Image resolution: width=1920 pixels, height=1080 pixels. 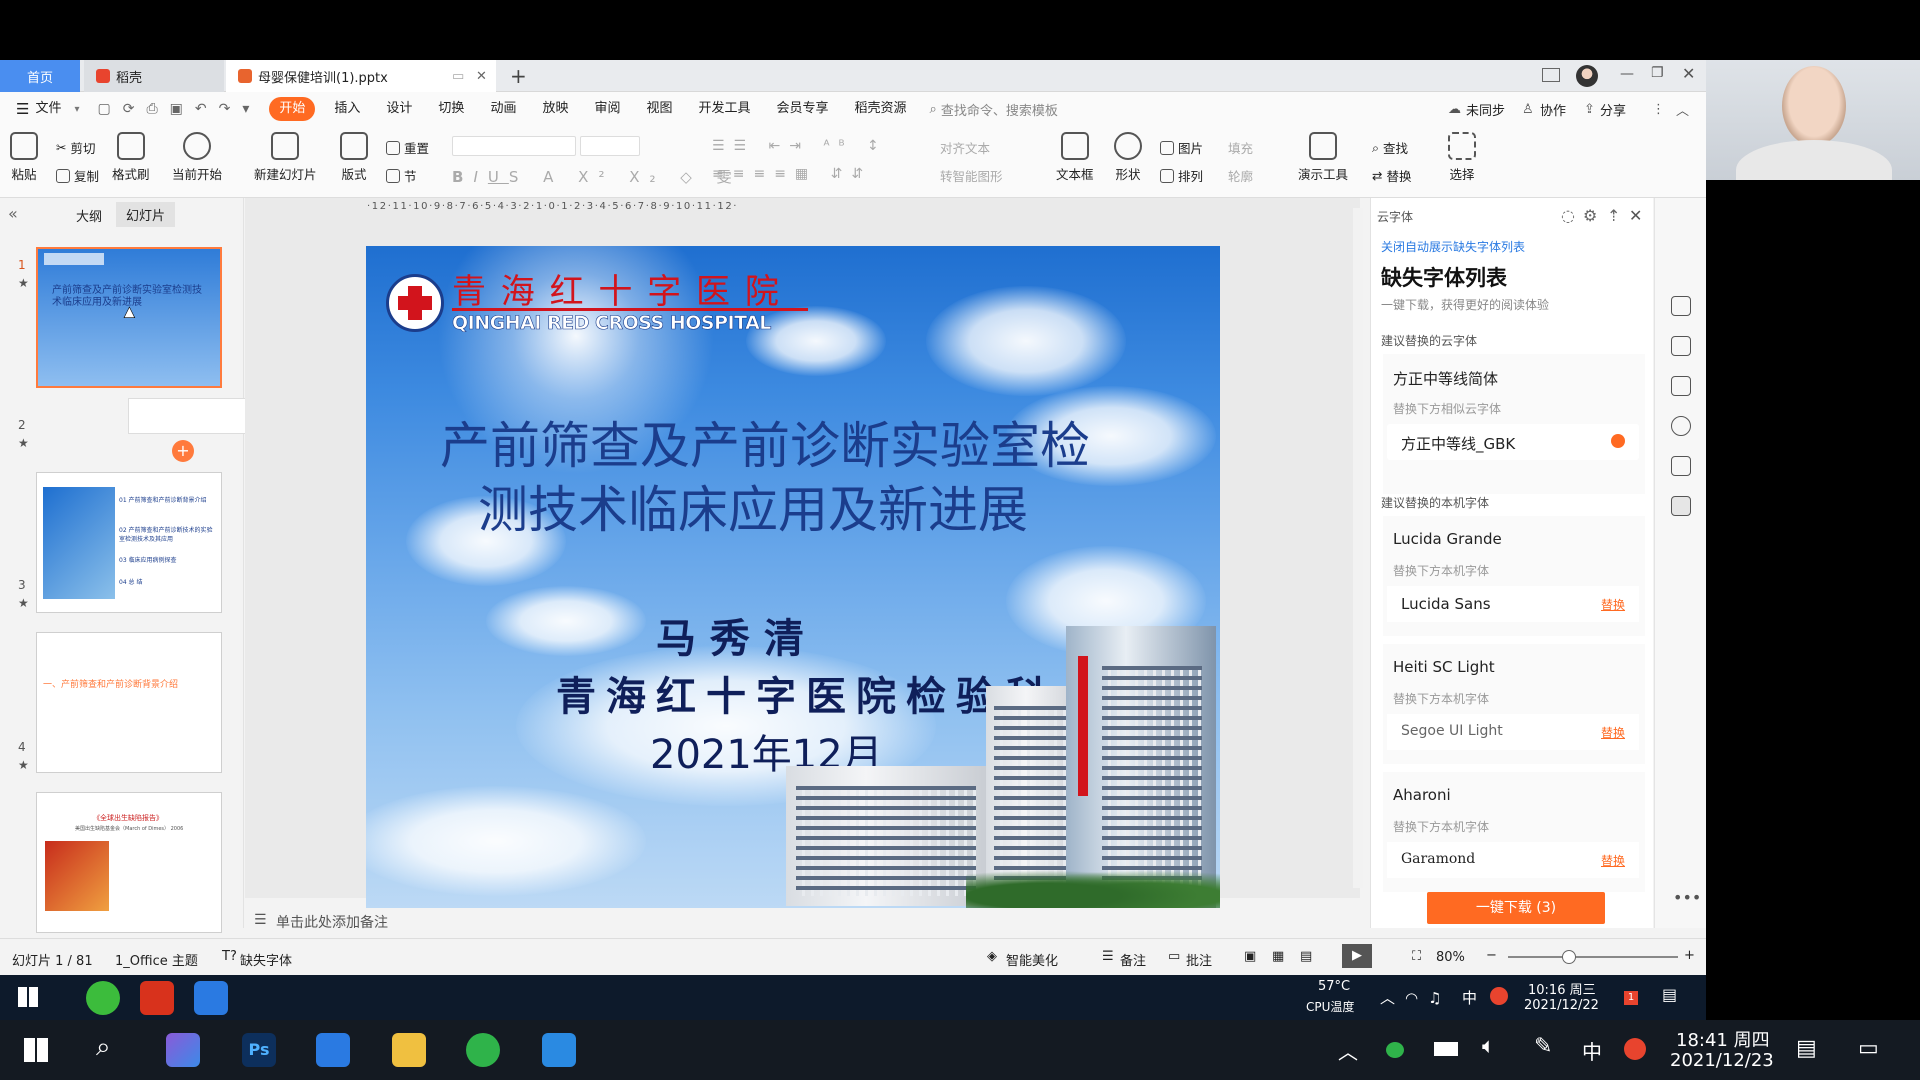 I want to click on sidebar-toggle-icon, so click(x=1551, y=75).